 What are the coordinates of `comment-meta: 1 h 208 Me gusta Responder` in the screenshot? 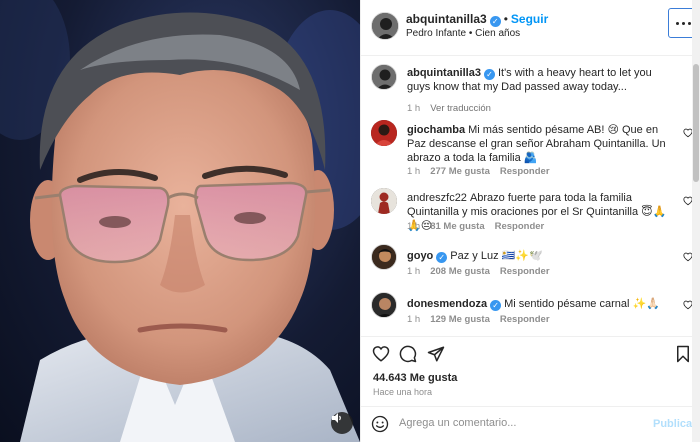 It's located at (483, 271).